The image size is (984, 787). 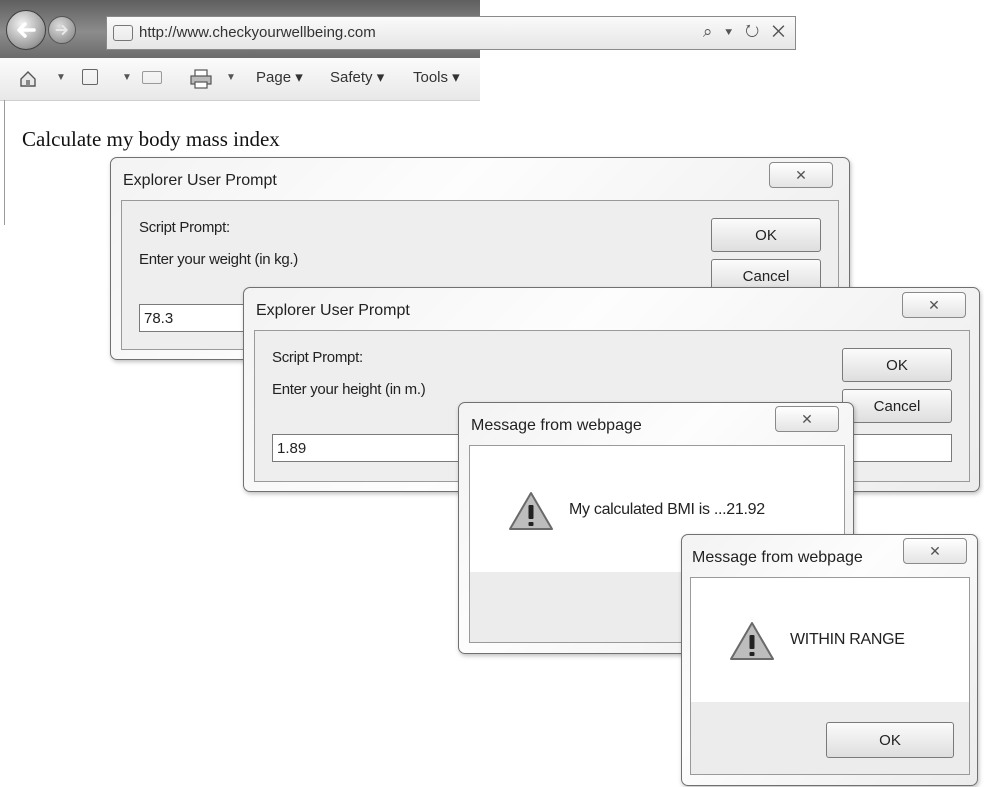 I want to click on forward-button, so click(x=62, y=30).